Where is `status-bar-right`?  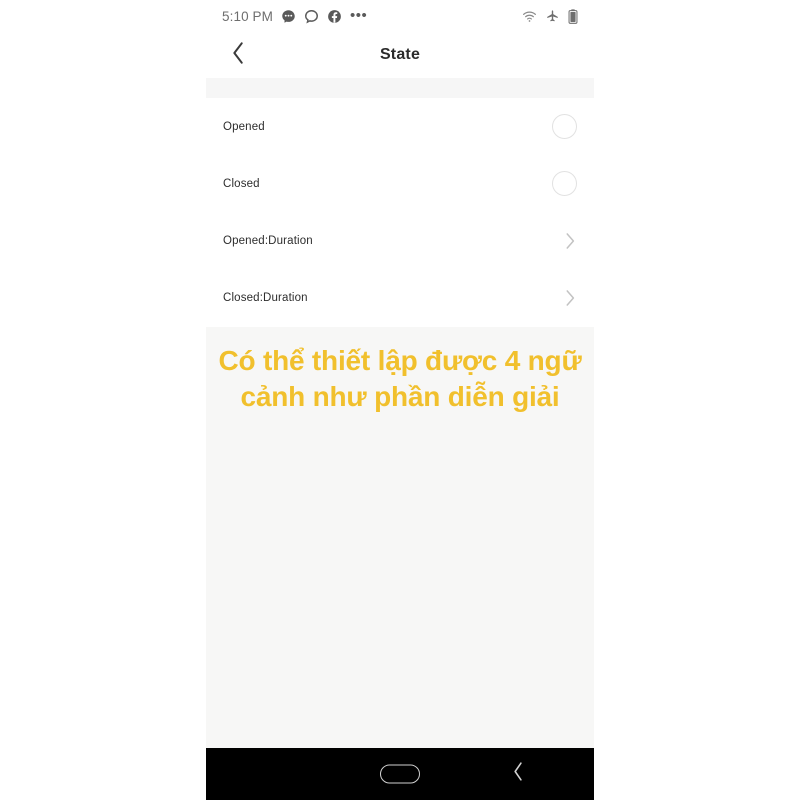 status-bar-right is located at coordinates (550, 16).